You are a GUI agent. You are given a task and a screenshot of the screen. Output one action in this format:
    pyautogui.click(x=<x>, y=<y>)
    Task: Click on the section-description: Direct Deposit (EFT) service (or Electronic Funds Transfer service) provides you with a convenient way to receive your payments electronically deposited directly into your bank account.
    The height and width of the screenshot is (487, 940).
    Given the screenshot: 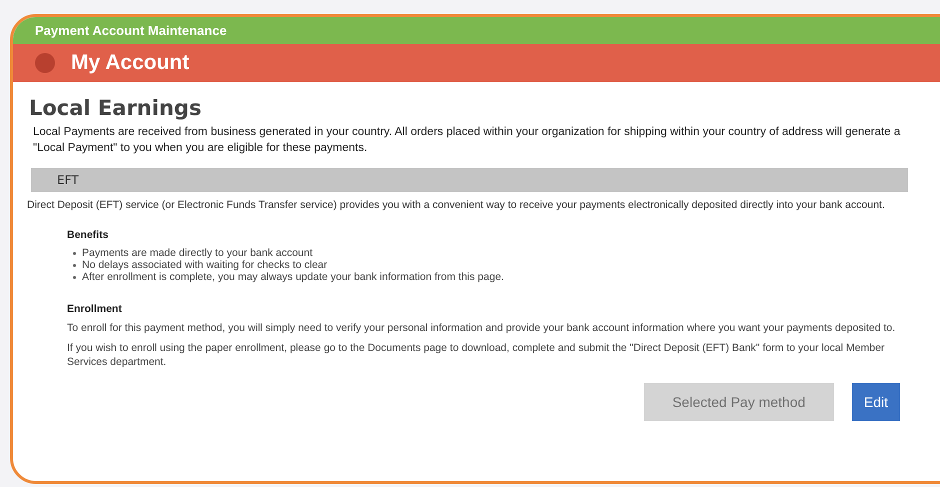 What is the action you would take?
    pyautogui.click(x=456, y=205)
    